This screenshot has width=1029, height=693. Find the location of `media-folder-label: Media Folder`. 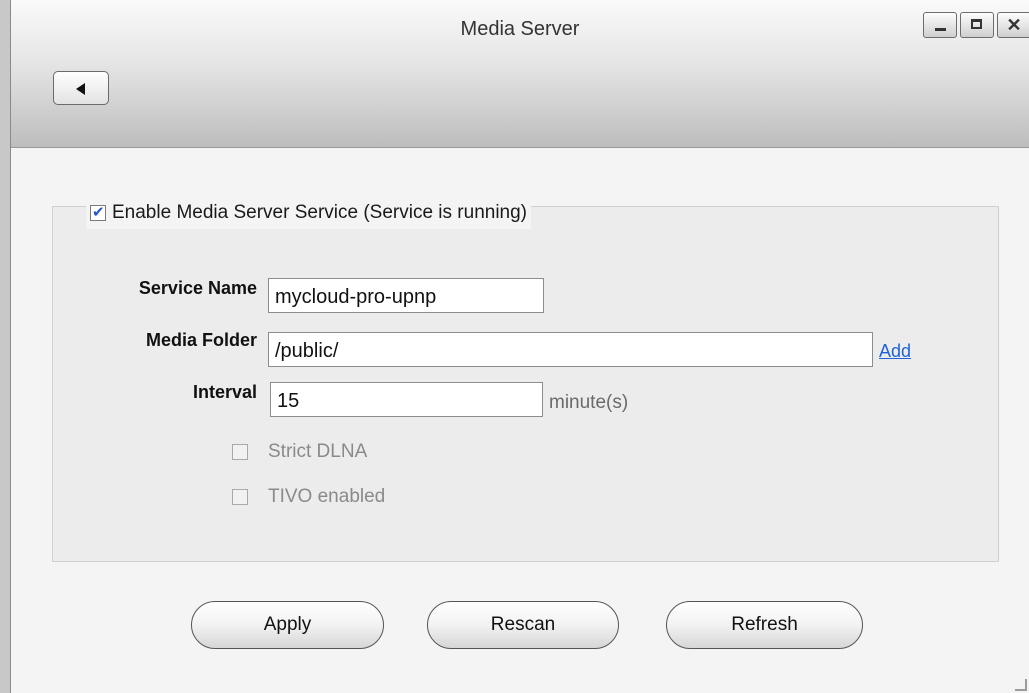

media-folder-label: Media Folder is located at coordinates (201, 340).